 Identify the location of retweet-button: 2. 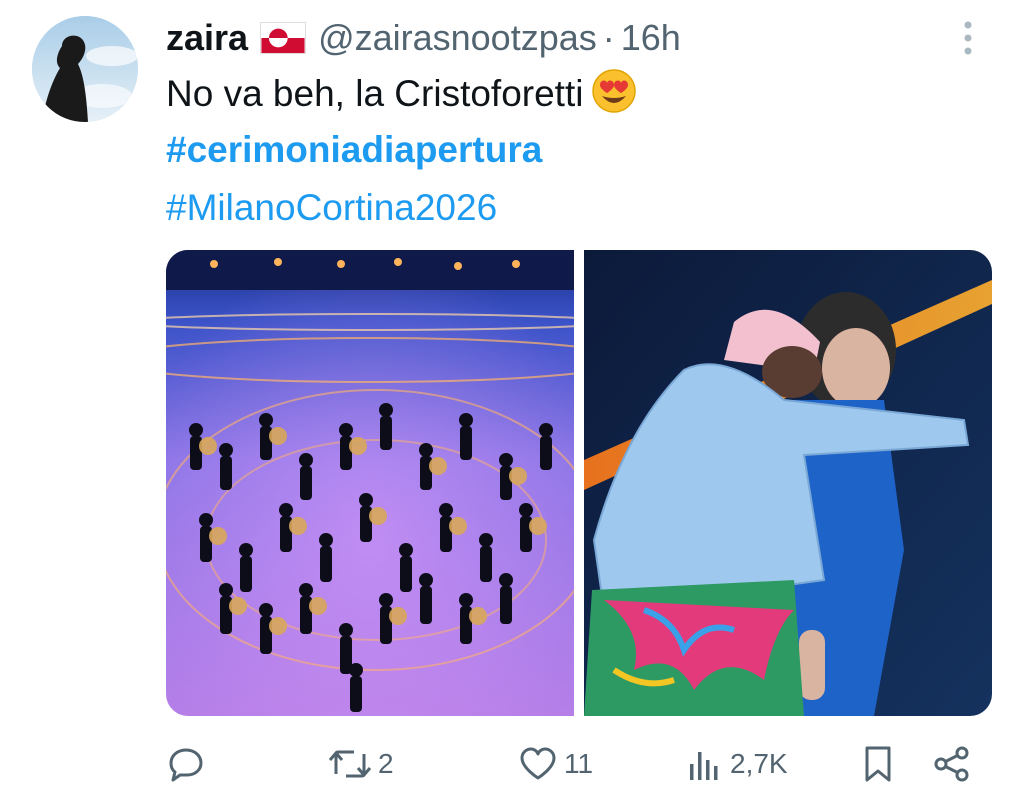
(361, 764).